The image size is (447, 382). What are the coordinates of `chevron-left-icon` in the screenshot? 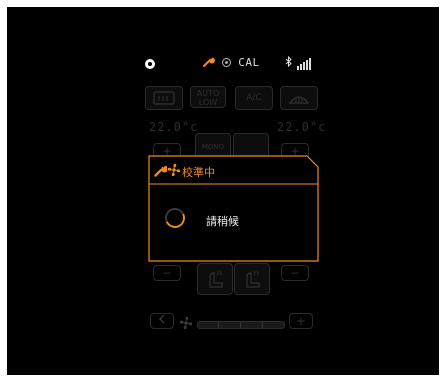 It's located at (162, 319).